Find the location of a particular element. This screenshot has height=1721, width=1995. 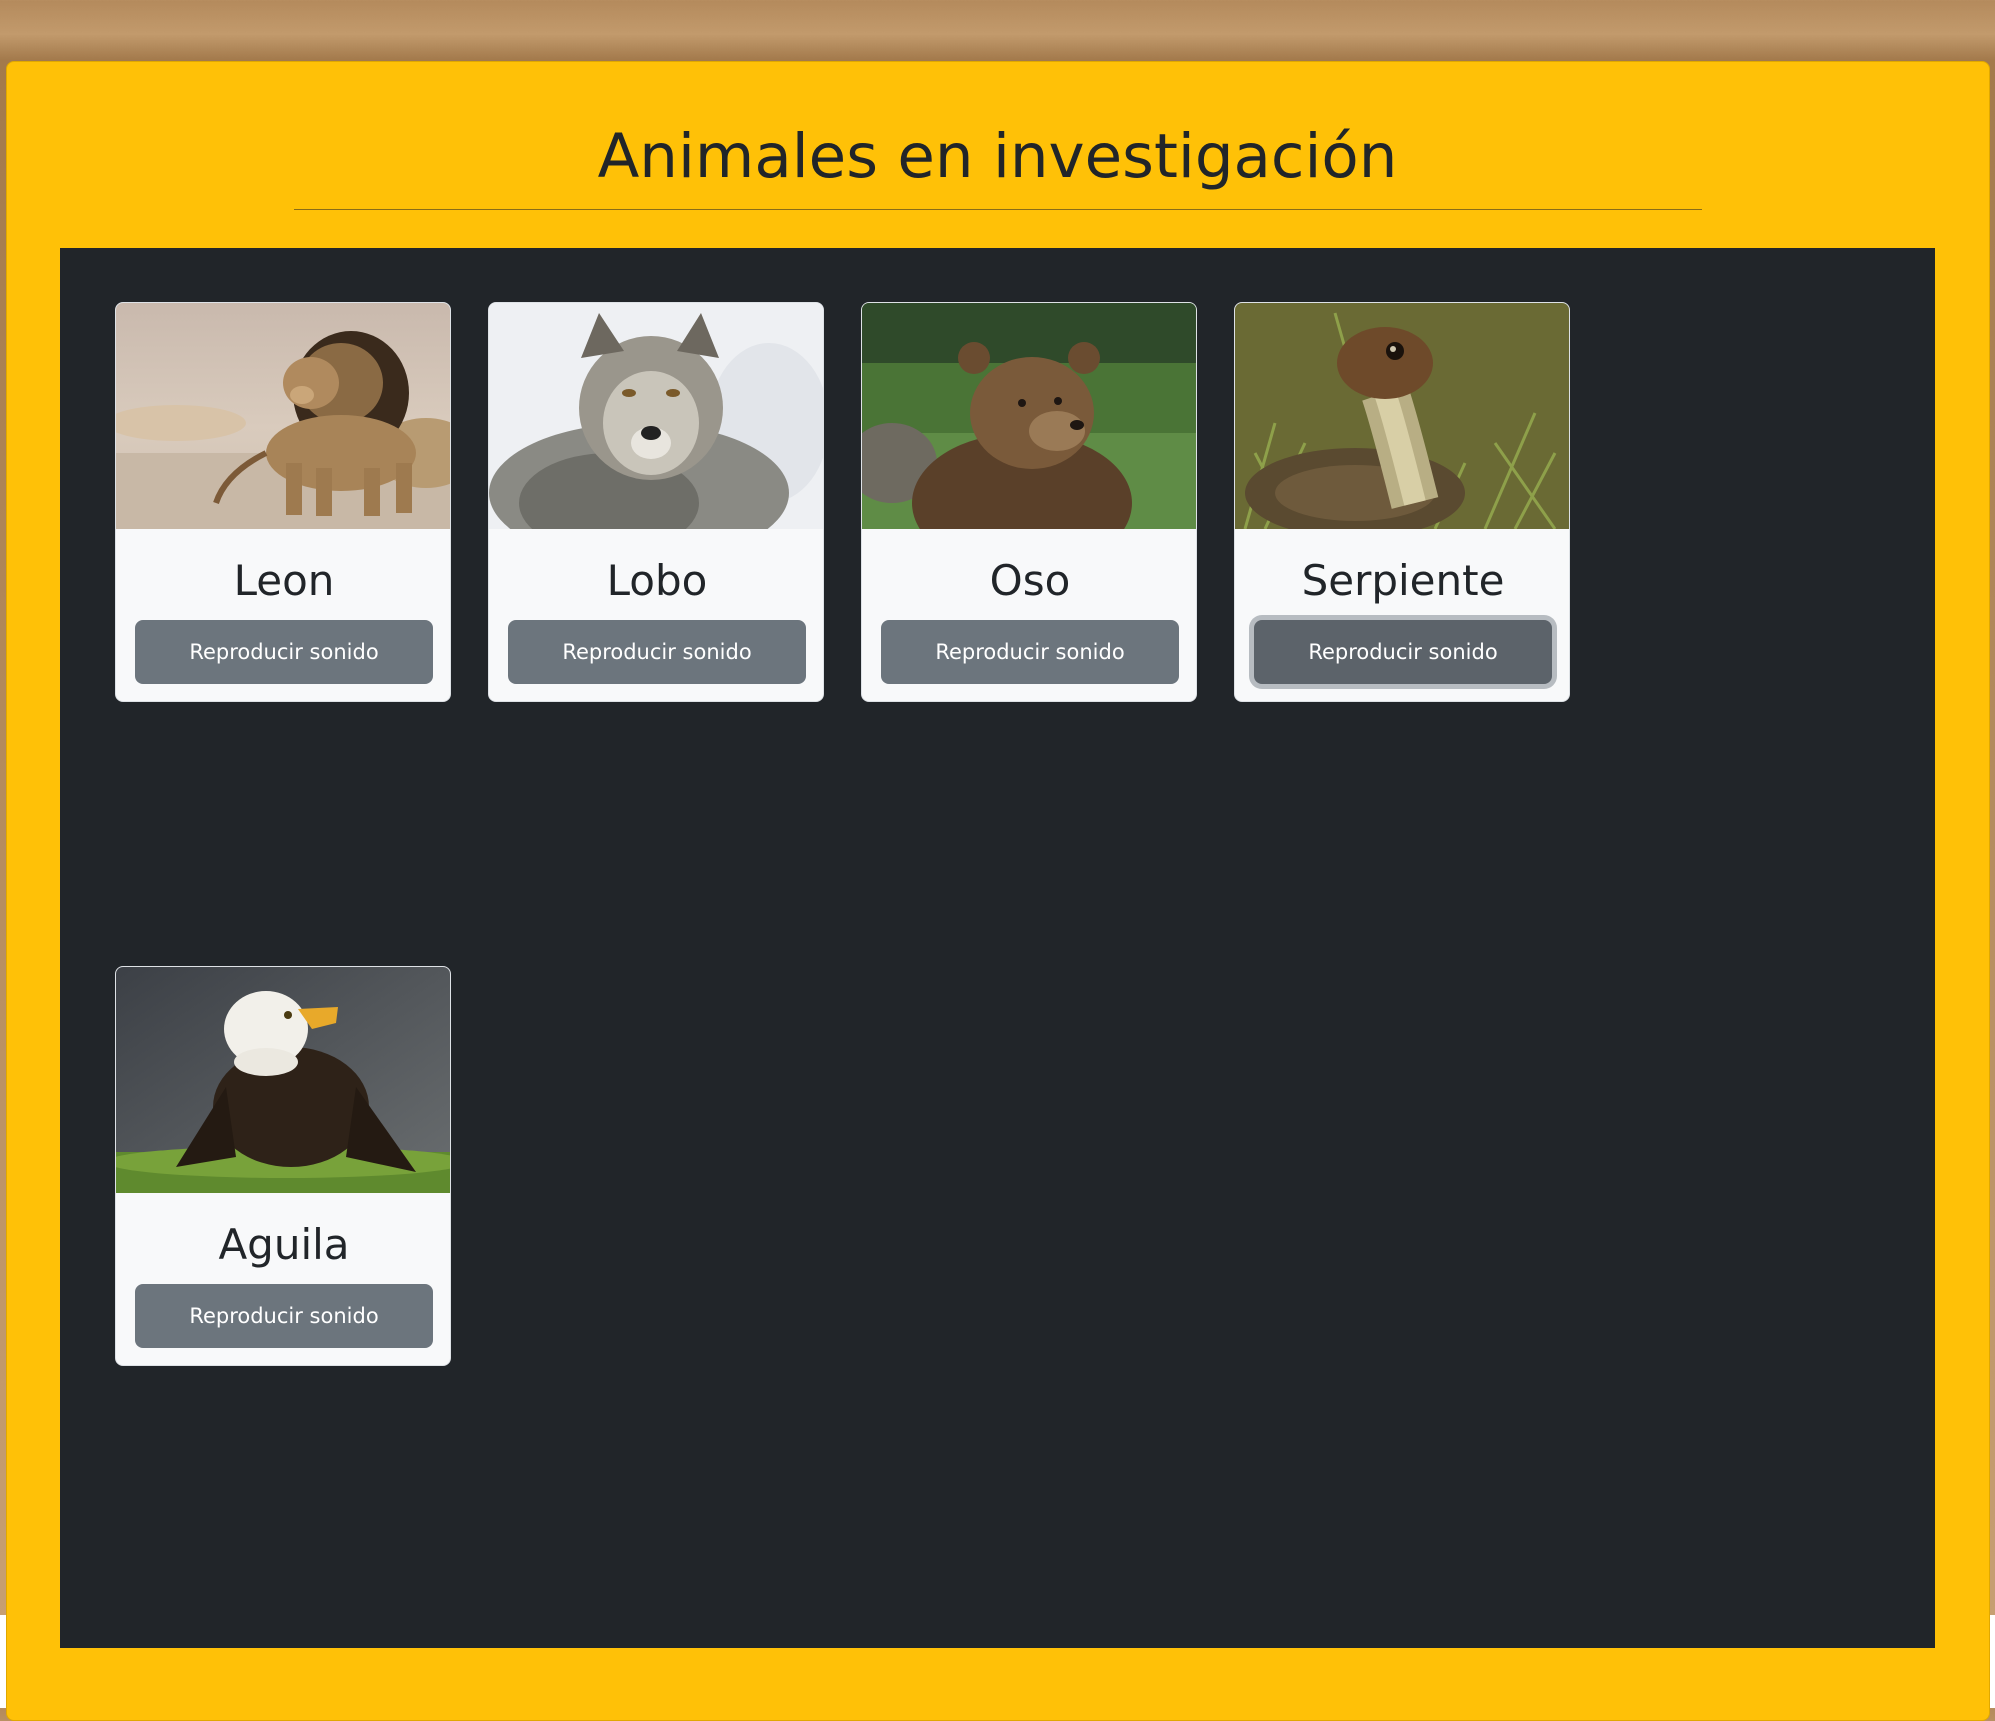

animal-card-serpiente: Serpiente Reproducir sonido is located at coordinates (1402, 502).